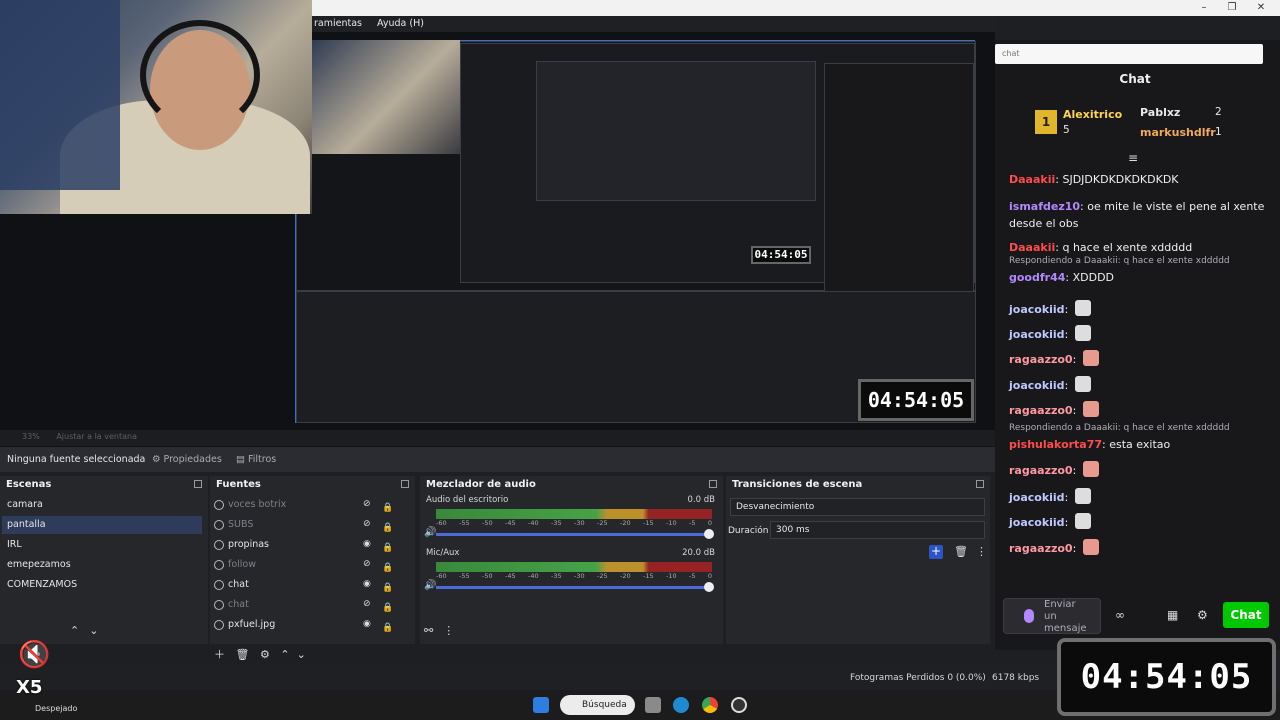  Describe the element at coordinates (625, 523) in the screenshot. I see `meter-tick-label: -20` at that location.